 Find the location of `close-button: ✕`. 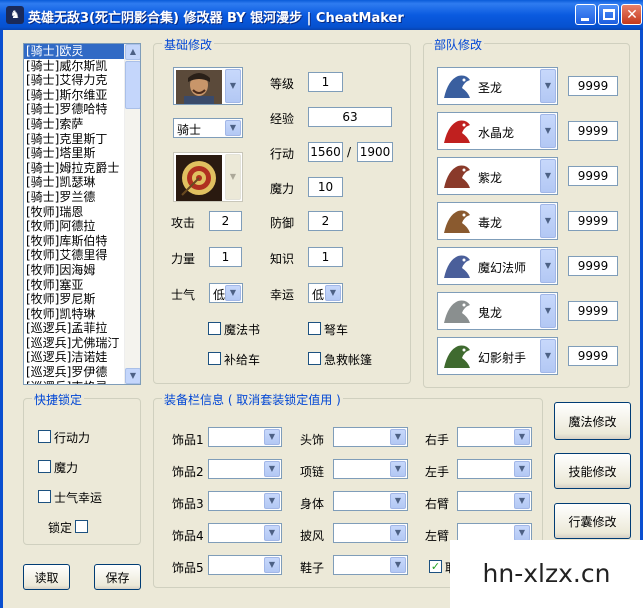

close-button: ✕ is located at coordinates (631, 14).